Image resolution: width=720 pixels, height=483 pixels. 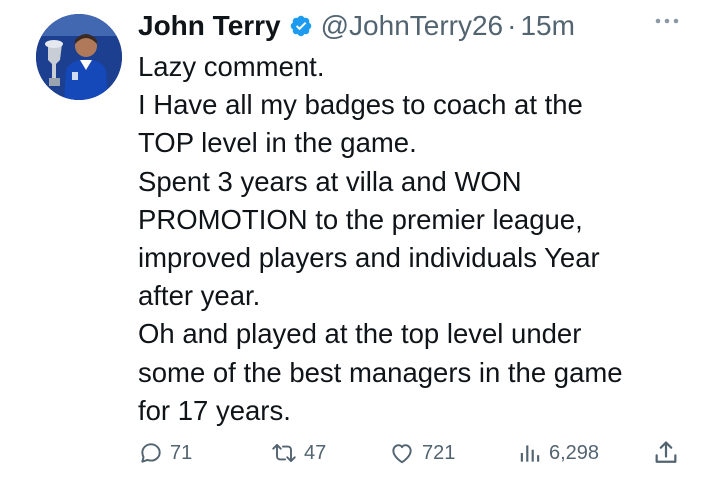 What do you see at coordinates (151, 453) in the screenshot?
I see `reply-icon` at bounding box center [151, 453].